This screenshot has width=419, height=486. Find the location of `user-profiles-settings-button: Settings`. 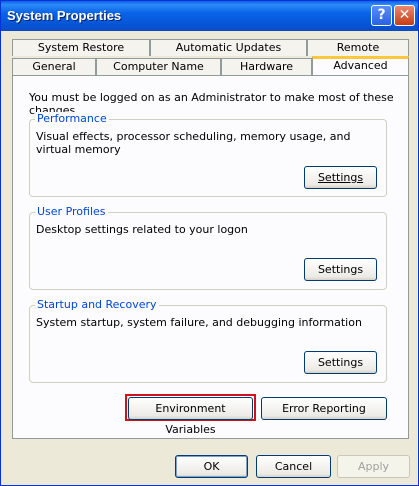

user-profiles-settings-button: Settings is located at coordinates (340, 269).